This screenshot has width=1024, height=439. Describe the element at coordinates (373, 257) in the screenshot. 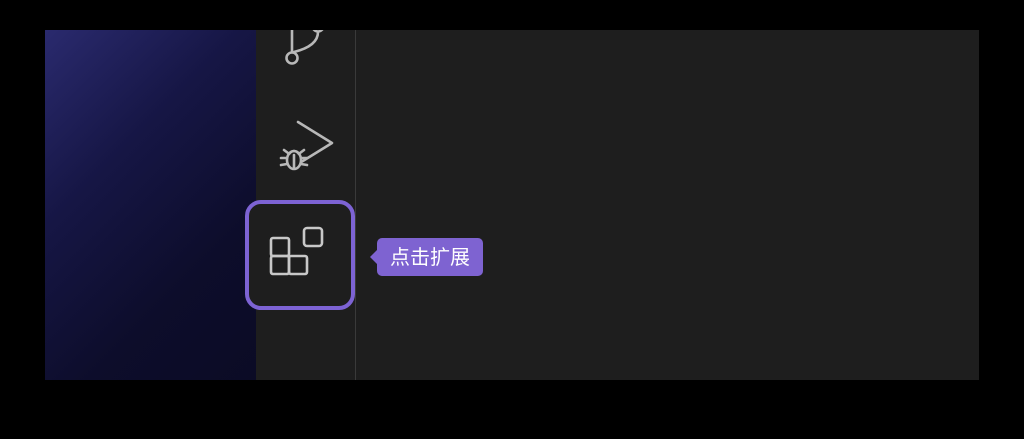

I see `tooltip-arrow` at that location.